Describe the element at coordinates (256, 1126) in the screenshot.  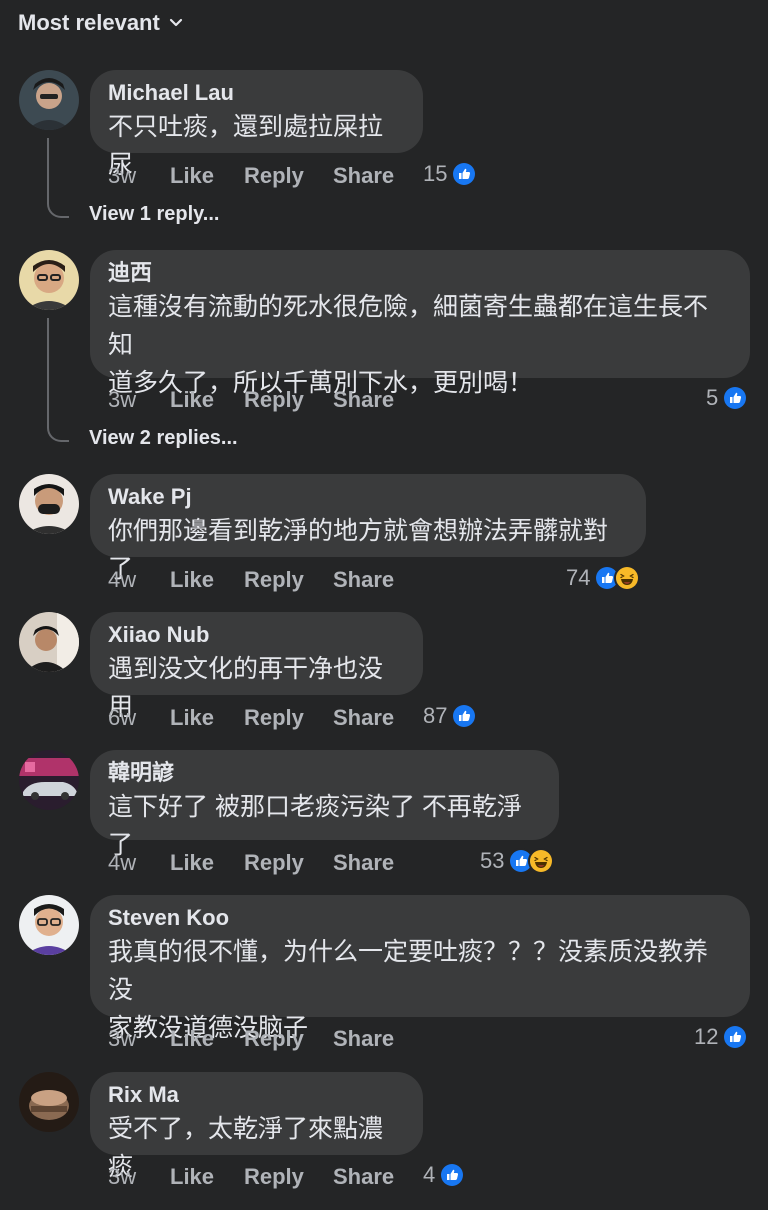
I see `comment-bubble: Rix Ma 受不了，太乾淨了來點濃痰` at that location.